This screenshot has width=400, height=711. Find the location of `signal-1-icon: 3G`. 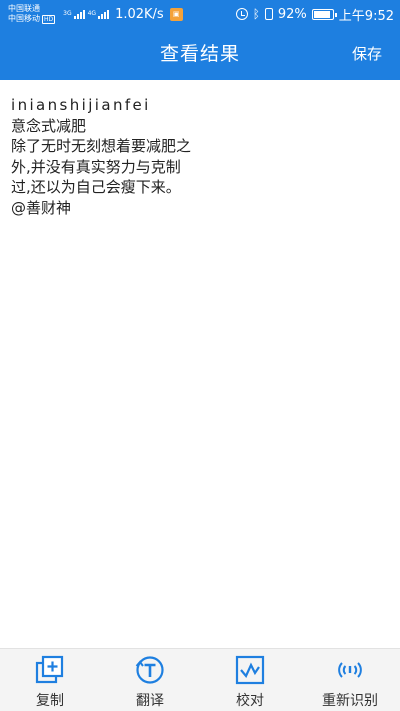

signal-1-icon: 3G is located at coordinates (74, 14).